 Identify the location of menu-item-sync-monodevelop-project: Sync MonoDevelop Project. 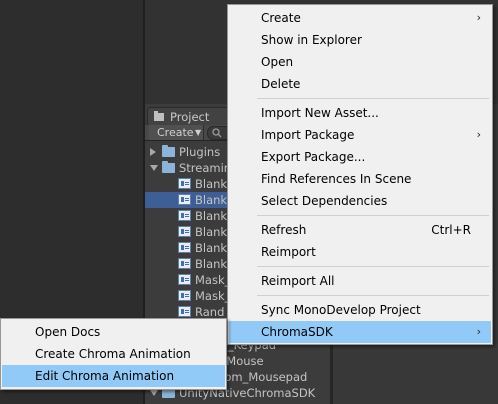
(360, 310).